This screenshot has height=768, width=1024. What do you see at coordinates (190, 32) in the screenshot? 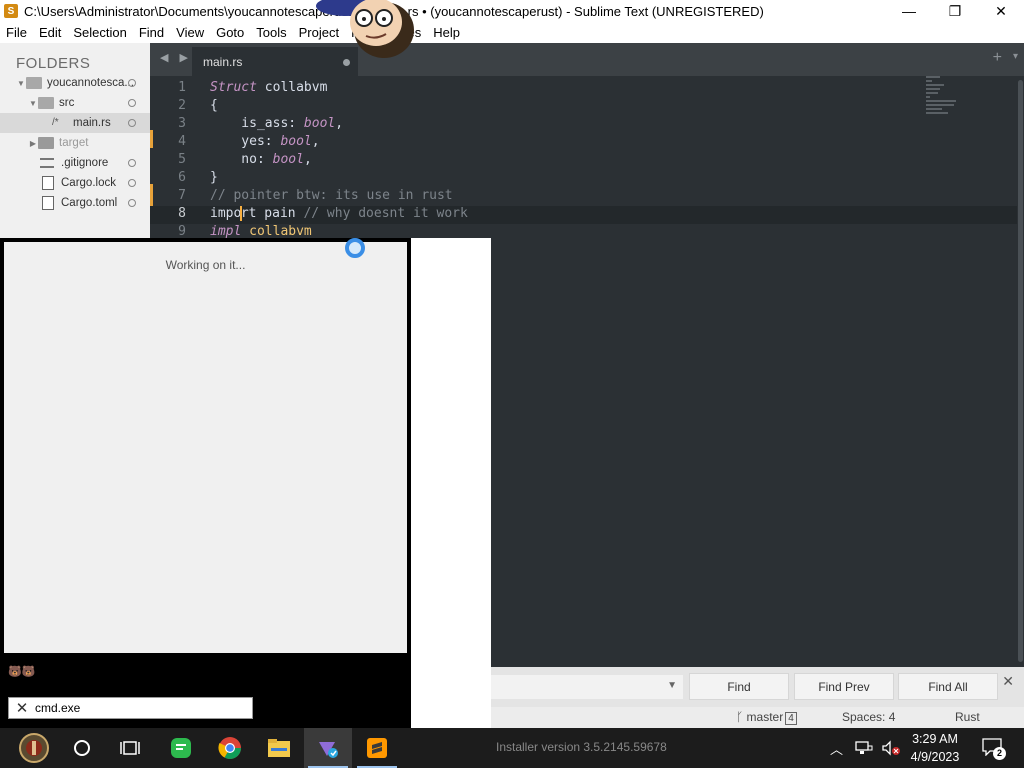
I see `menu-view: View` at bounding box center [190, 32].